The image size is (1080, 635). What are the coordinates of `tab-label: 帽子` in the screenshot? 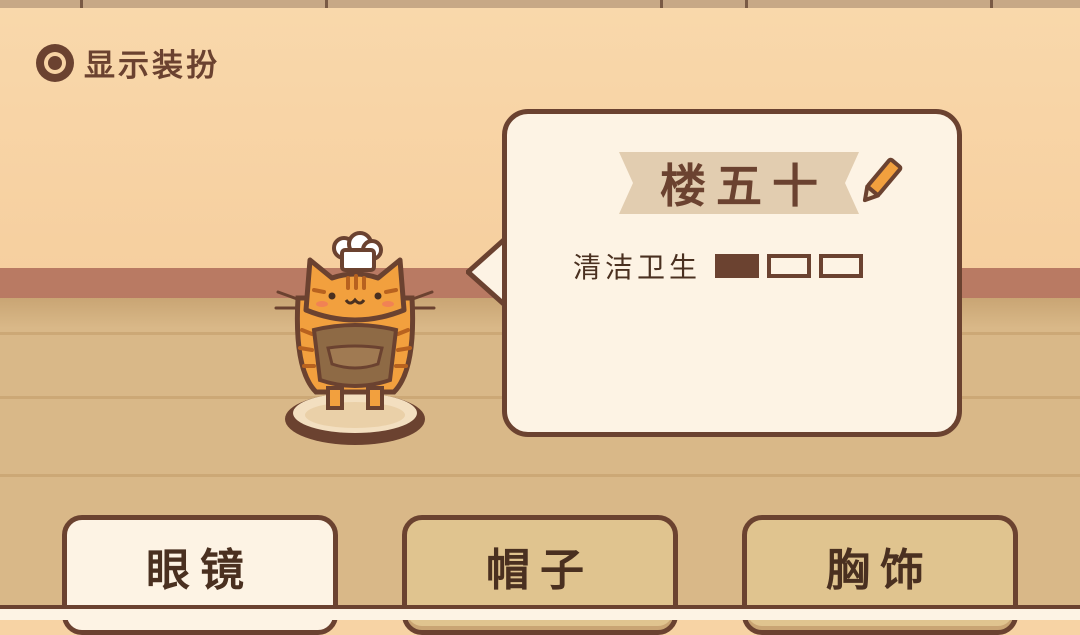 It's located at (540, 570).